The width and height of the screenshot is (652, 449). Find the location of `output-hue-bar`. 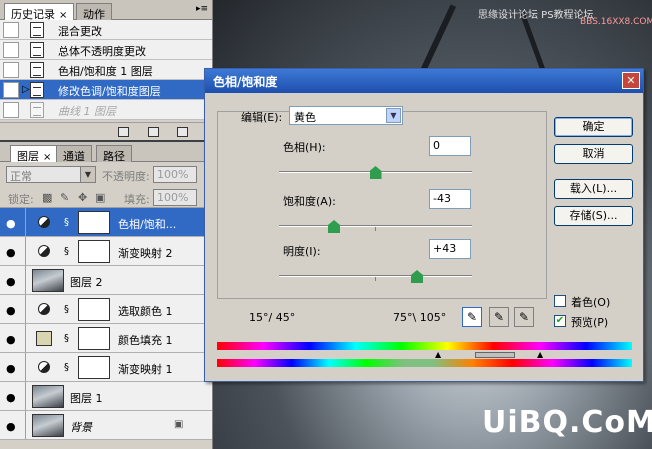

output-hue-bar is located at coordinates (424, 363).